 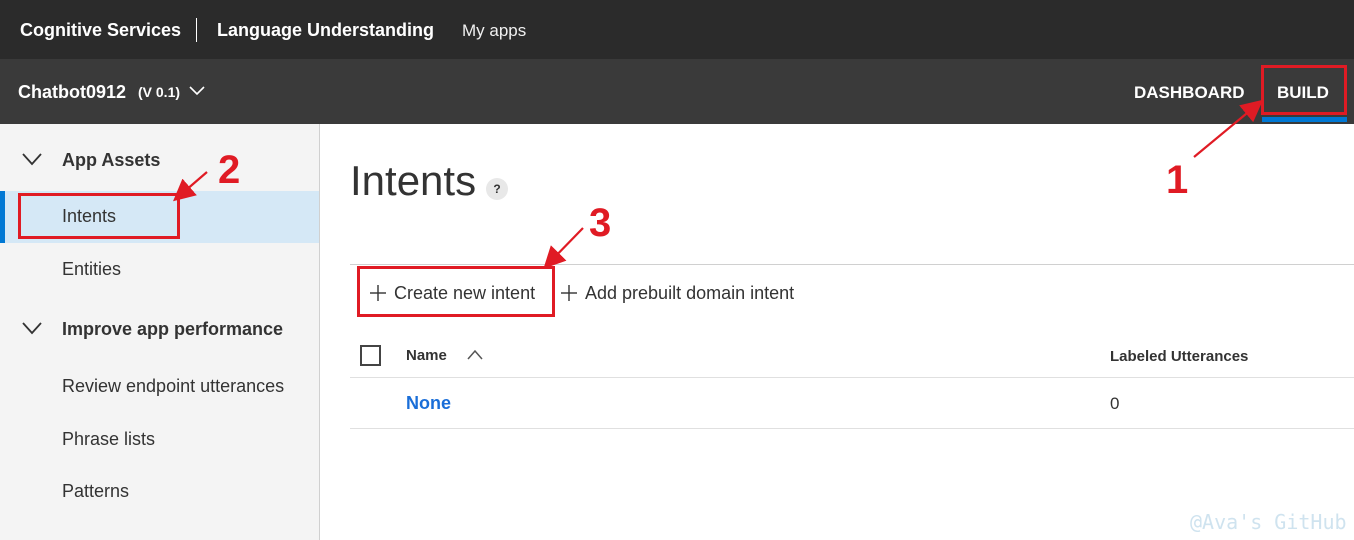 I want to click on help-icon: ?, so click(x=497, y=189).